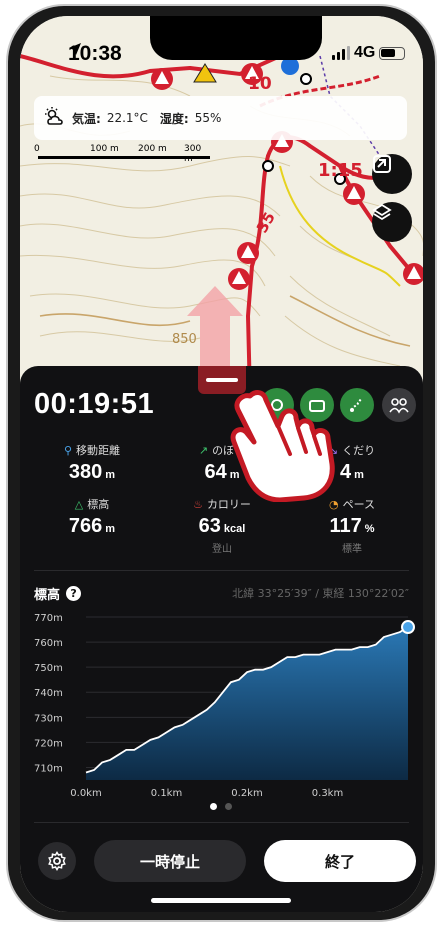  Describe the element at coordinates (68, 450) in the screenshot. I see `distance-icon: ⚲` at that location.